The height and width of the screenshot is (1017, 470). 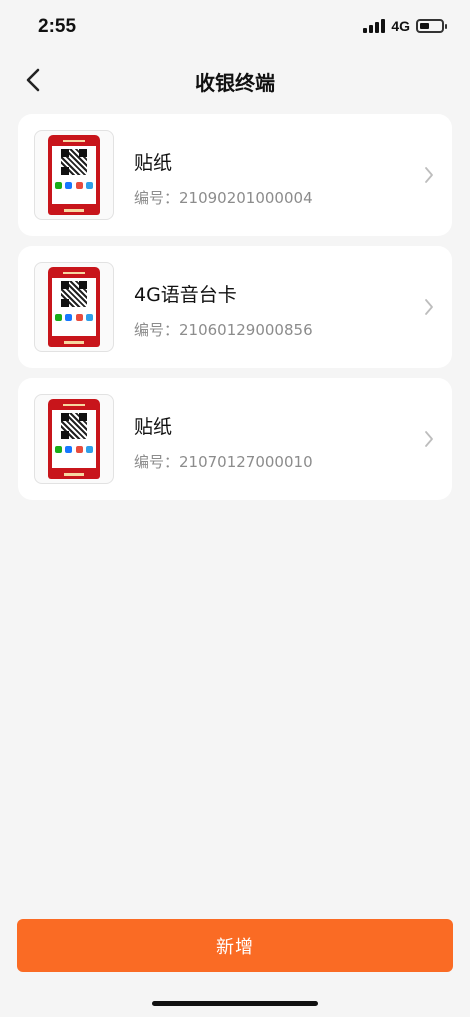 I want to click on battery-icon, so click(x=431, y=26).